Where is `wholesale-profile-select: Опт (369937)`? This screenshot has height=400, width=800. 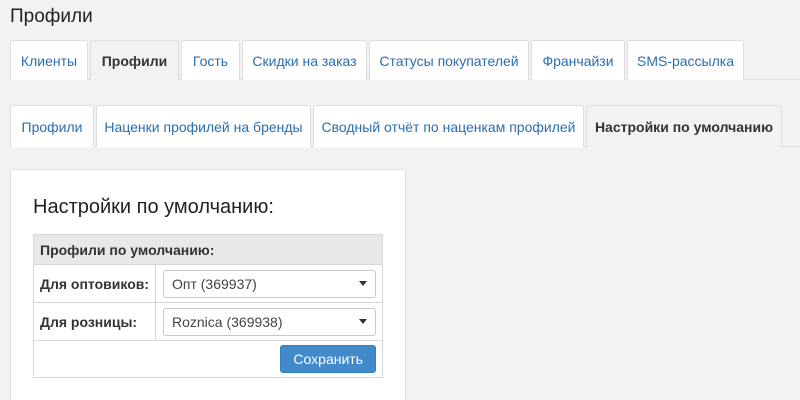
wholesale-profile-select: Опт (369937) is located at coordinates (269, 283).